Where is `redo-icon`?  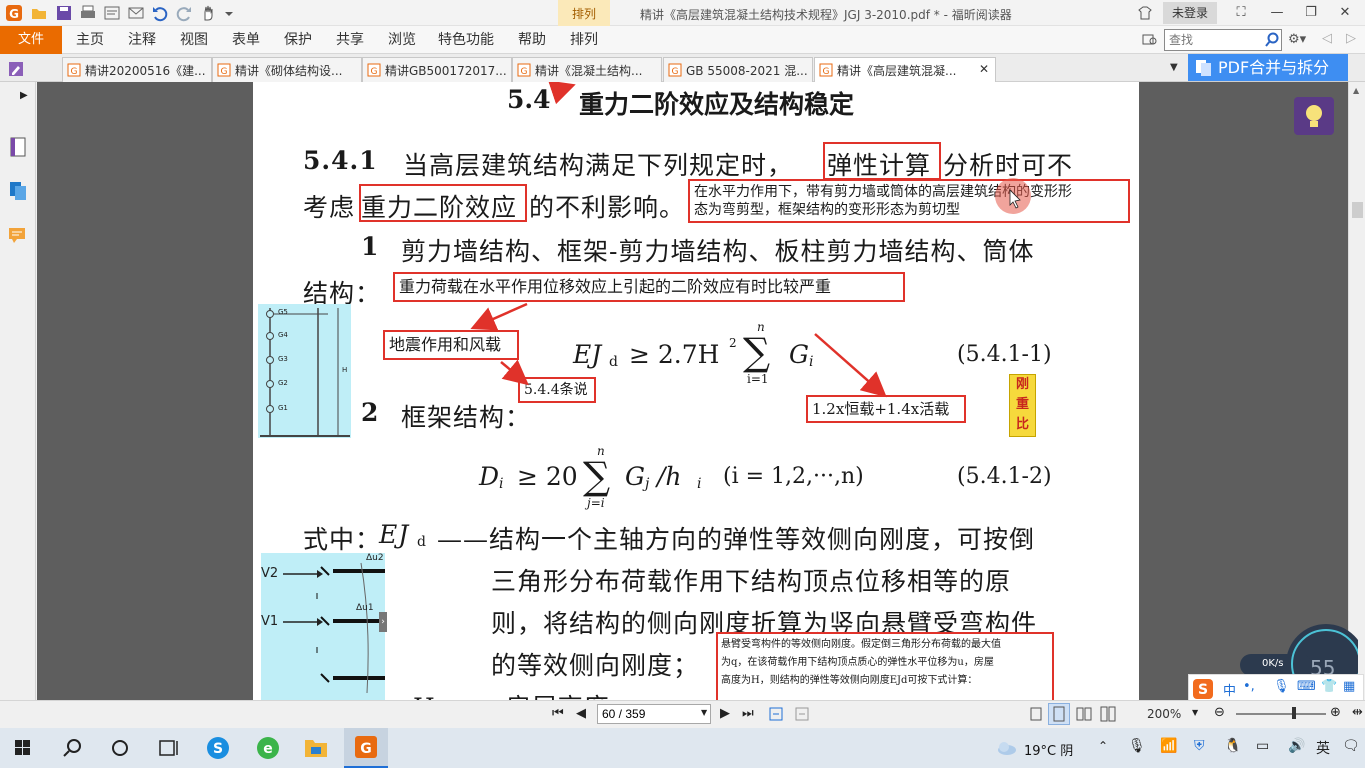 redo-icon is located at coordinates (184, 13).